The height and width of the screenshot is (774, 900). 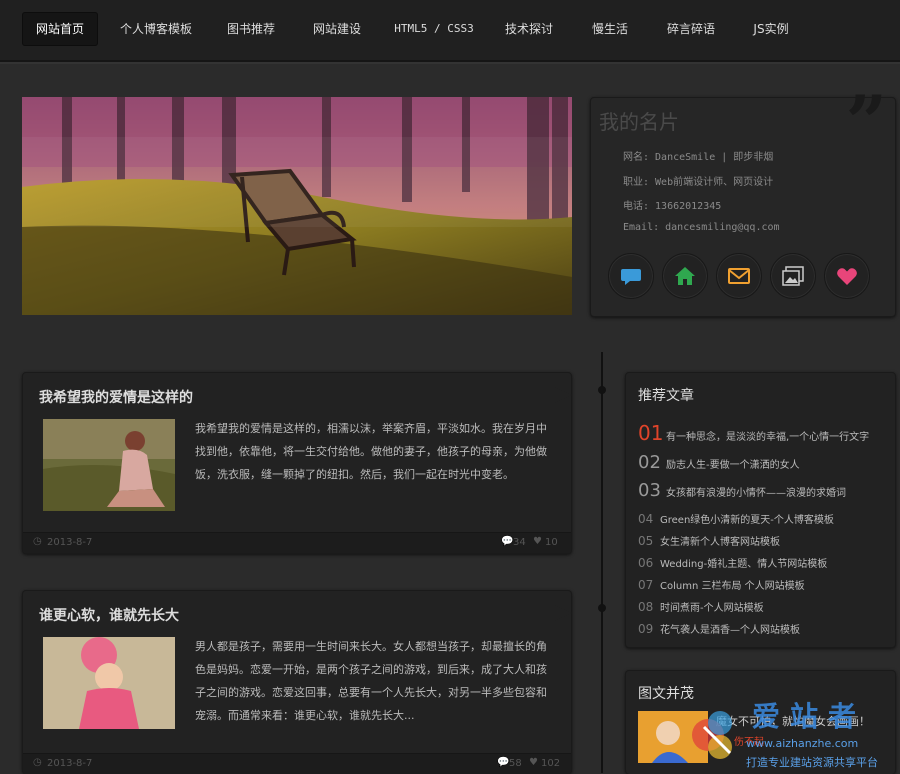 I want to click on article-title: 谁更心软，谁就先长大, so click(x=109, y=615).